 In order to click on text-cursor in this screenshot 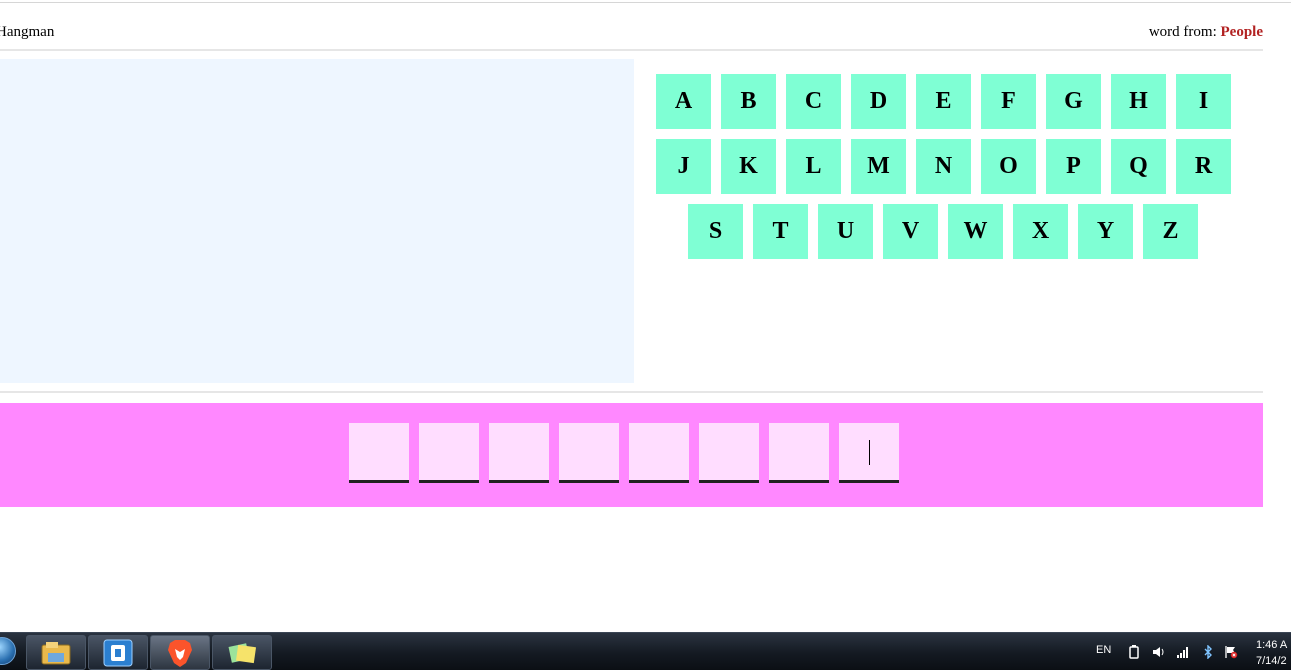, I will do `click(869, 452)`.